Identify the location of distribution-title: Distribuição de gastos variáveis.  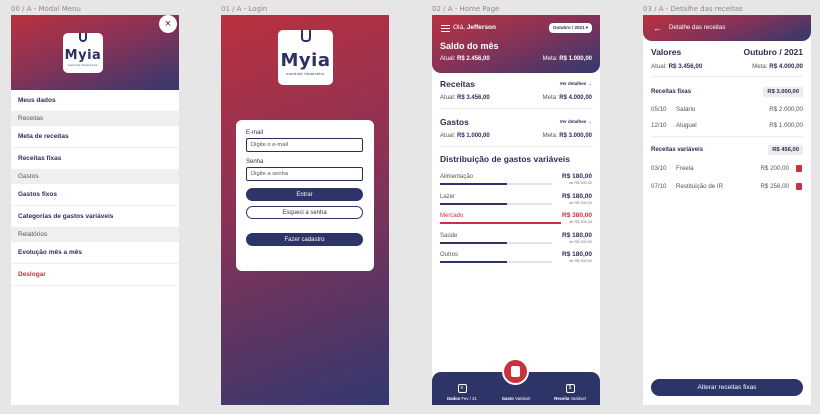
(505, 159).